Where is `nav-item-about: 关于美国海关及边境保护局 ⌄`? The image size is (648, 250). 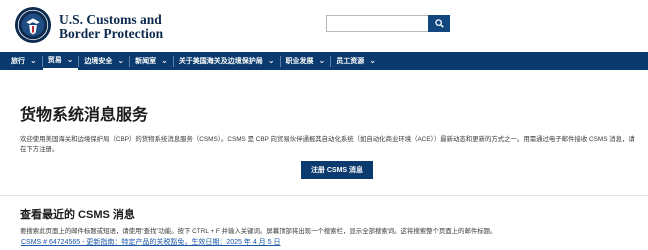 nav-item-about: 关于美国海关及边境保护局 ⌄ is located at coordinates (227, 61).